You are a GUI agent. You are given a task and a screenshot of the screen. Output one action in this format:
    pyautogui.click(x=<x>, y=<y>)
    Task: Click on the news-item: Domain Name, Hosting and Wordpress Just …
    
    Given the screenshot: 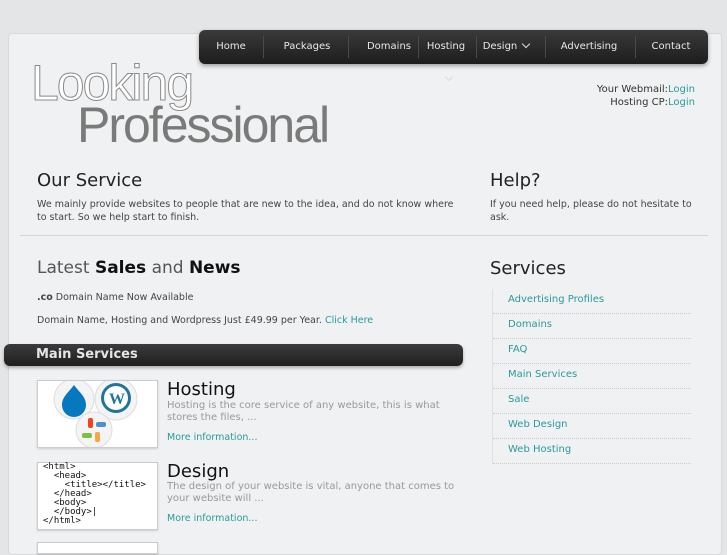 What is the action you would take?
    pyautogui.click(x=205, y=320)
    